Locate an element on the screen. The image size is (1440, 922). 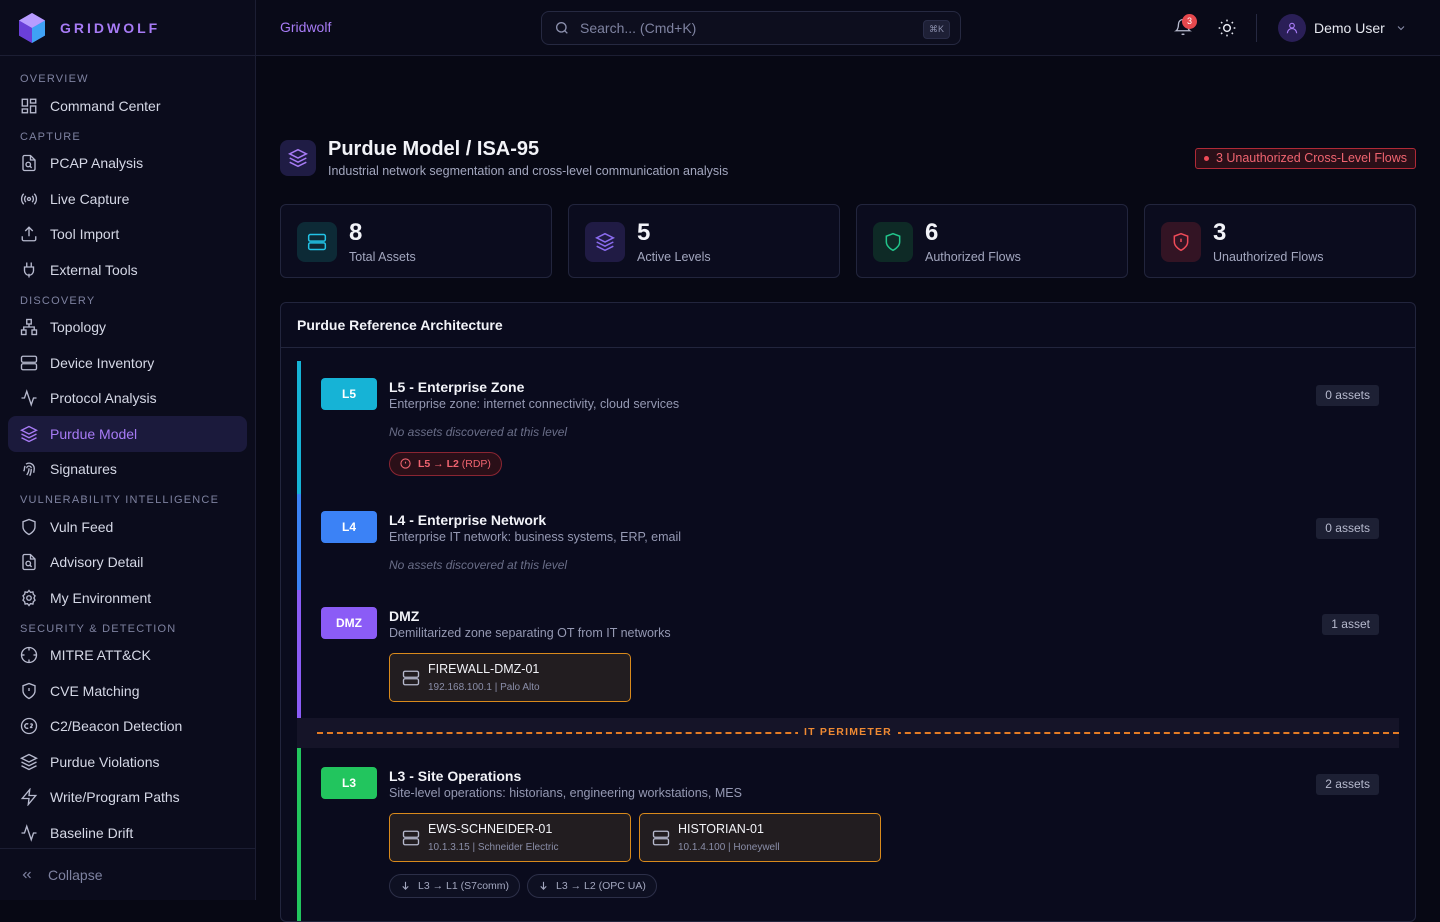
flow-protocol: (RDP) is located at coordinates (476, 464).